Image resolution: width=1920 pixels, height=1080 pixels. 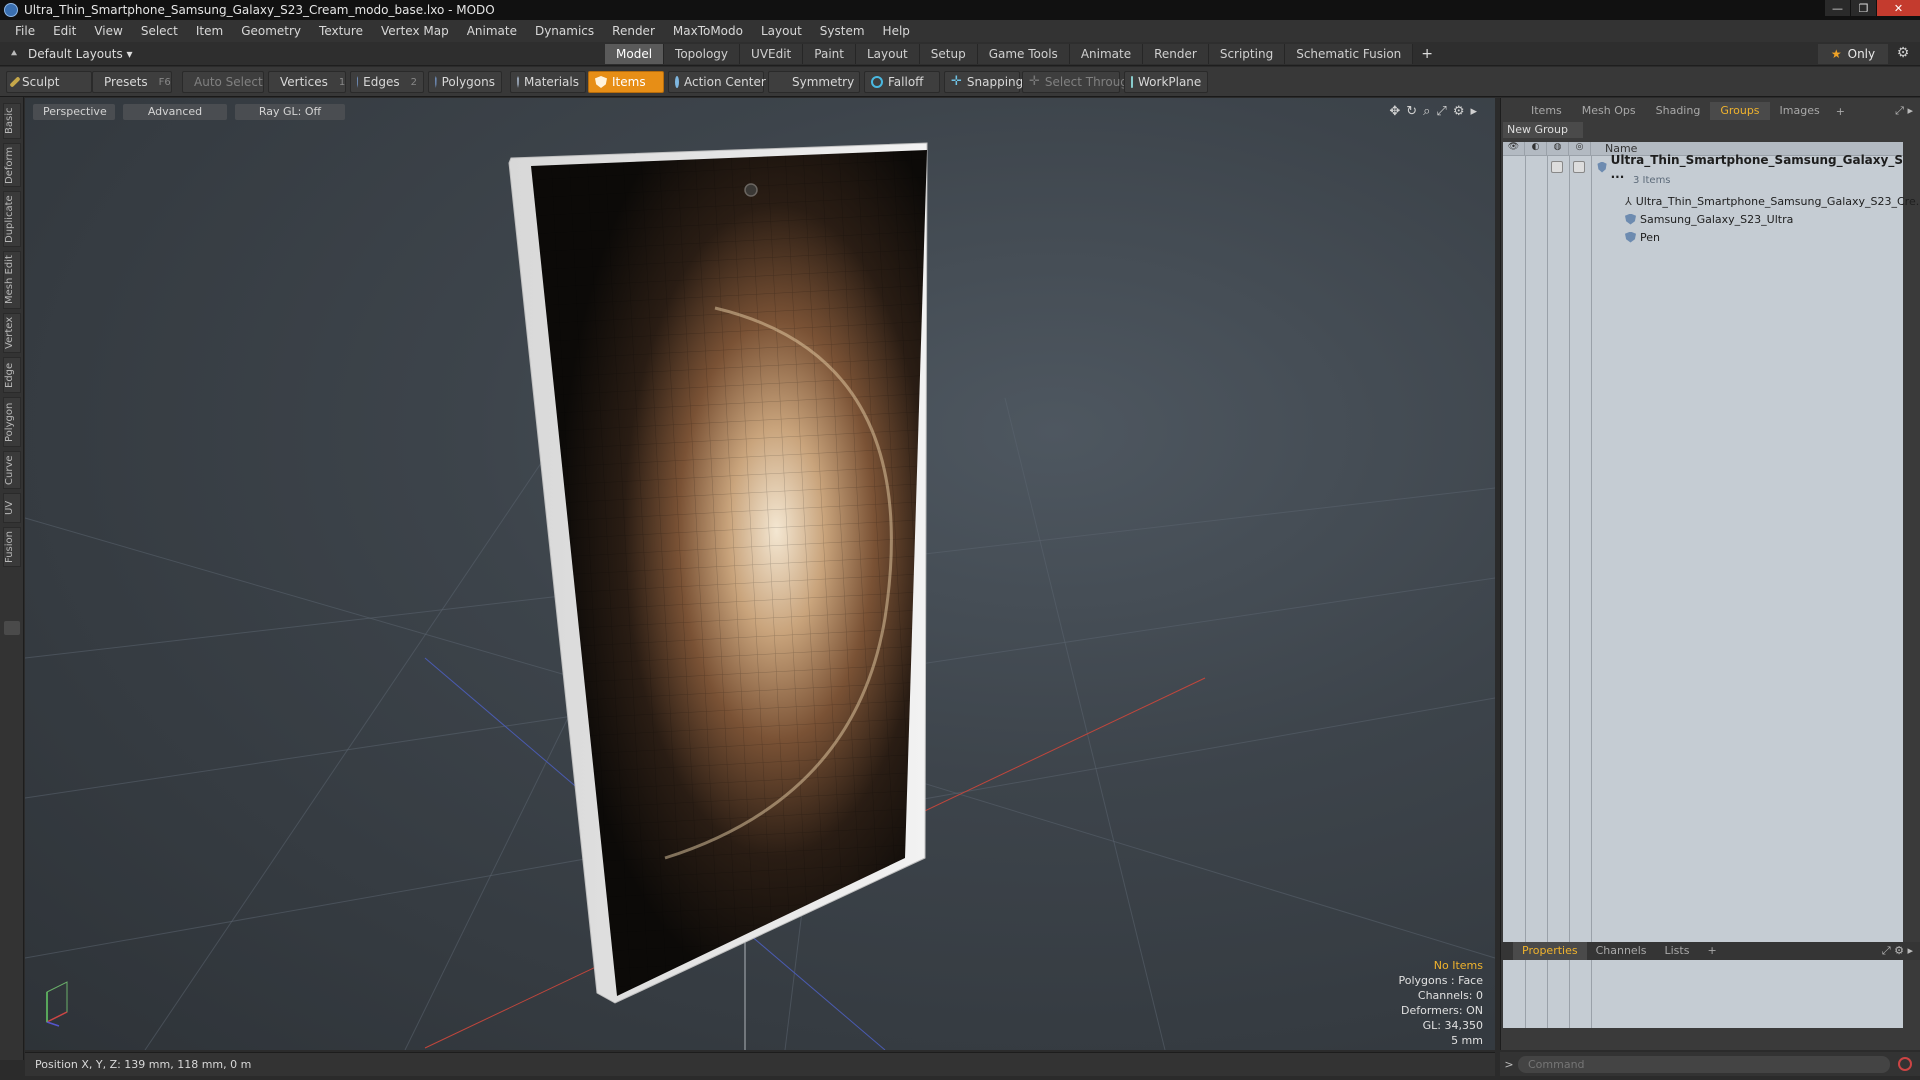 I want to click on gear-icon: ⚙, so click(x=1903, y=54).